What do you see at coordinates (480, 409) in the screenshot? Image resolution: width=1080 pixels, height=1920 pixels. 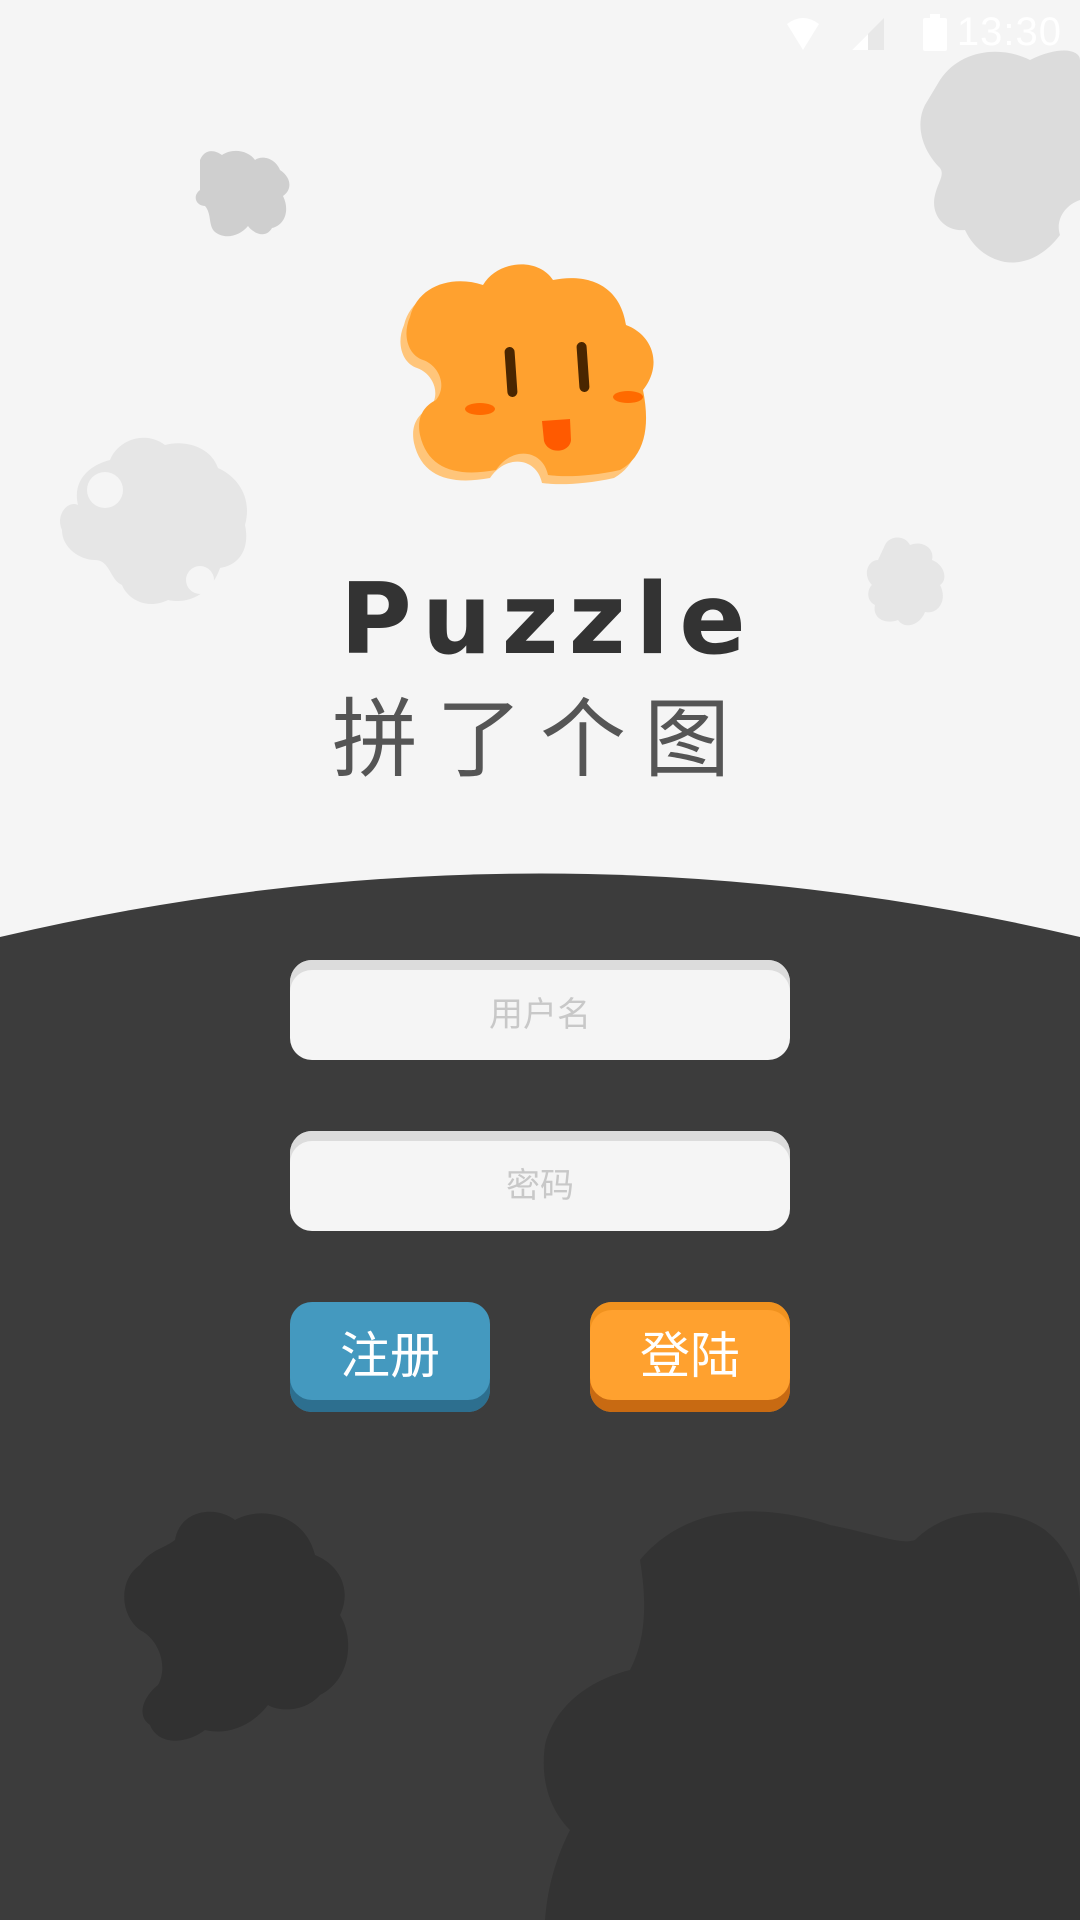 I see `mascot-left-cheek` at bounding box center [480, 409].